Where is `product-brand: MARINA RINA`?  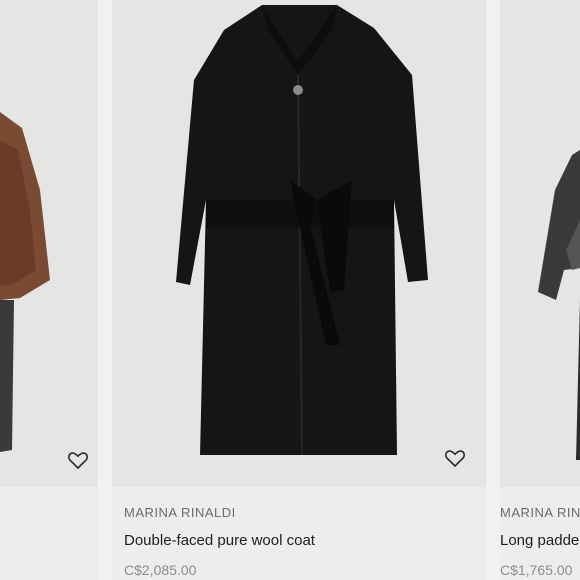 product-brand: MARINA RINA is located at coordinates (540, 512).